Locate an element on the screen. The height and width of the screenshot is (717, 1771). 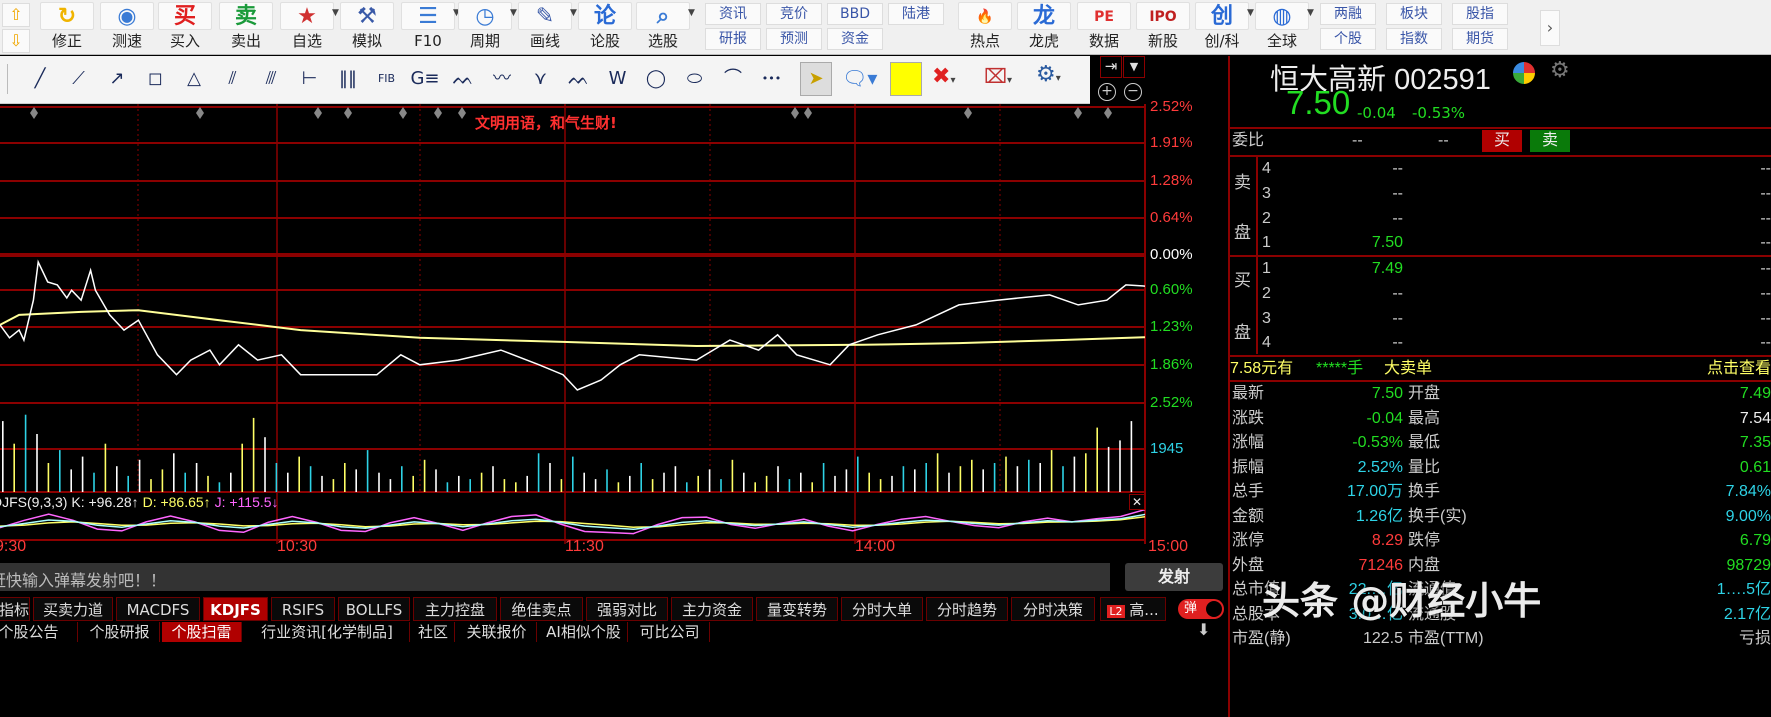
quick-link-button: 板块 is located at coordinates (1414, 14).